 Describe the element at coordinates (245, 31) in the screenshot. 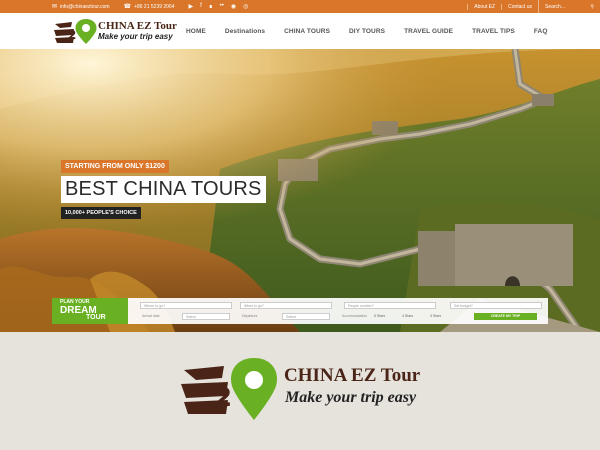

I see `nav-destinations: Destinations` at that location.